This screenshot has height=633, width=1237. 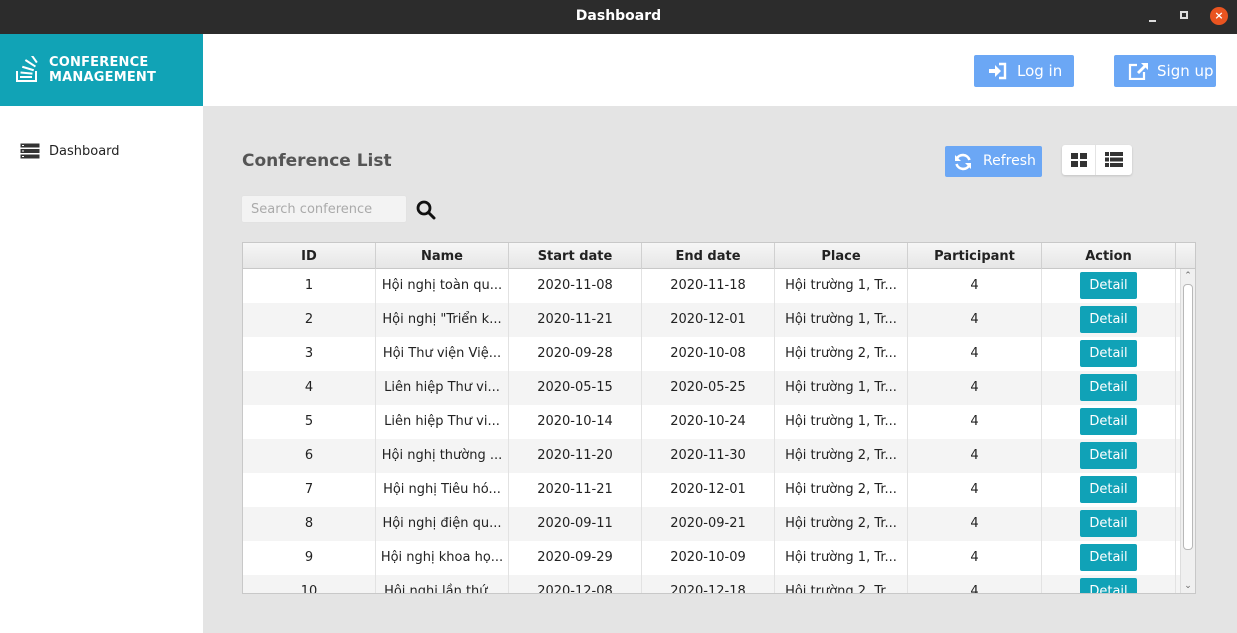 I want to click on brand-name: CONFERENCE MANAGEMENT, so click(x=102, y=70).